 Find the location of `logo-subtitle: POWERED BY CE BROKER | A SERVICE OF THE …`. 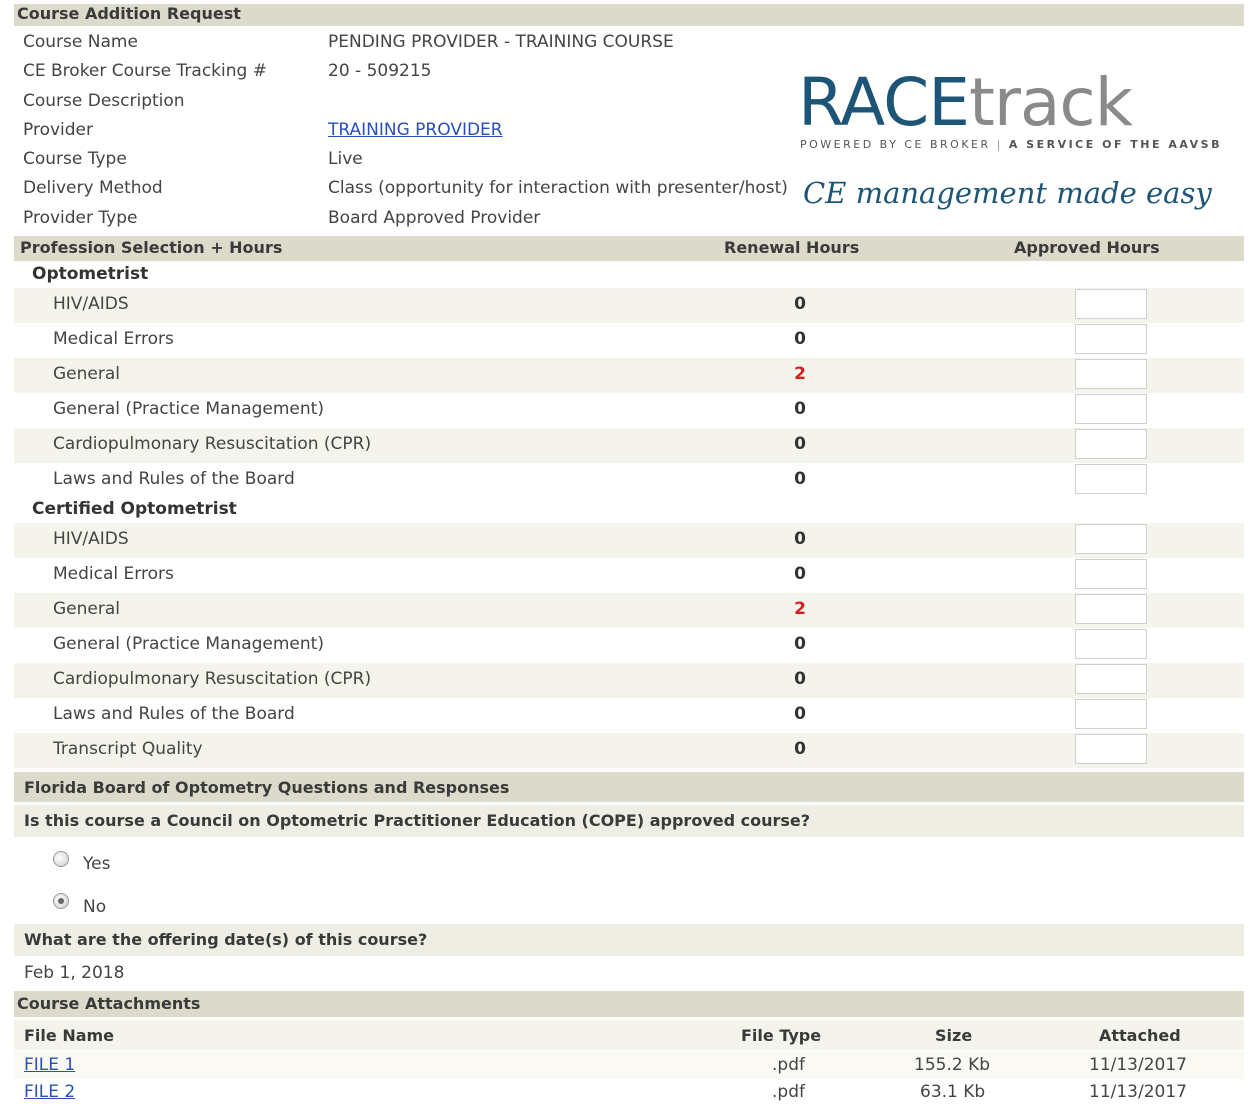

logo-subtitle: POWERED BY CE BROKER | A SERVICE OF THE … is located at coordinates (1011, 144).